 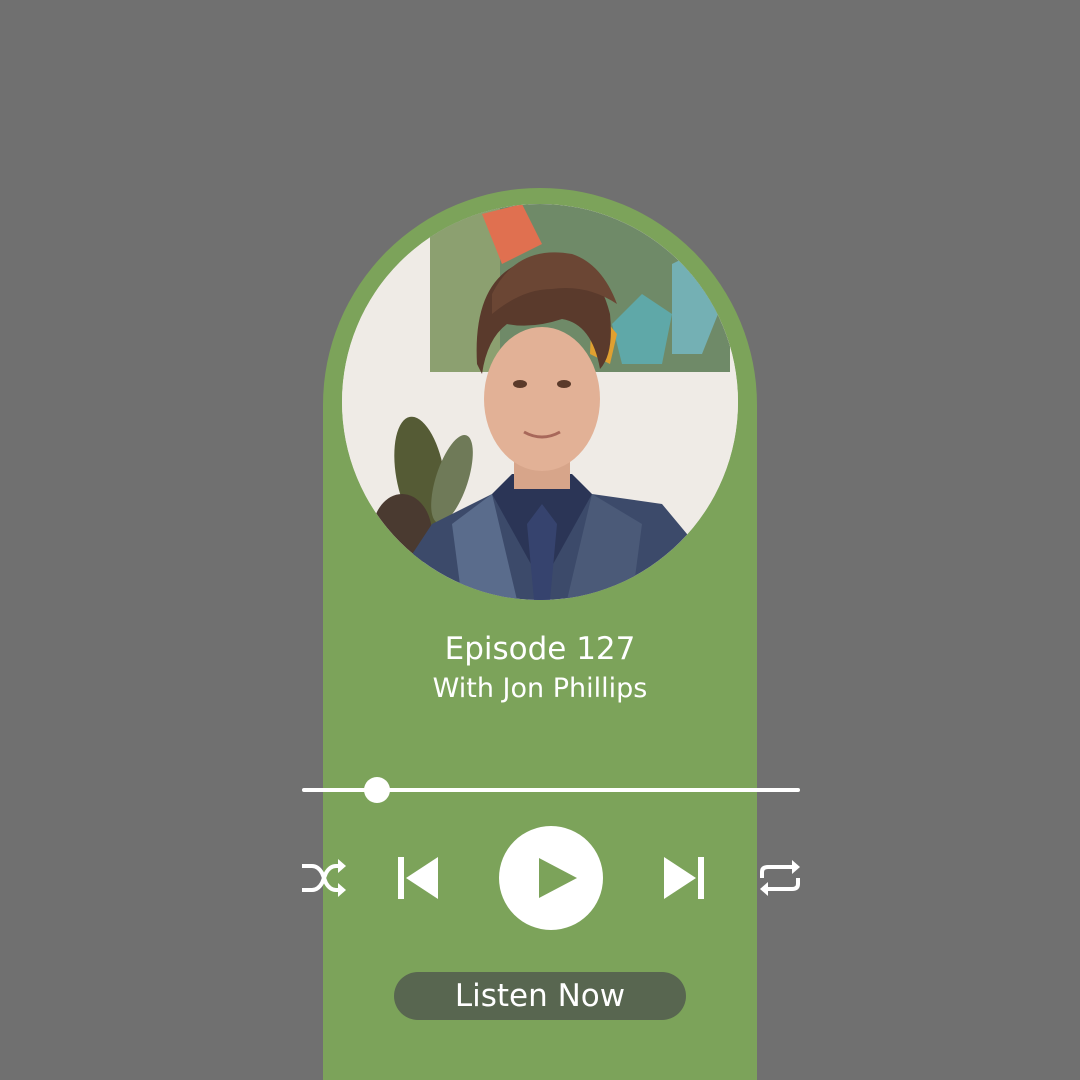 What do you see at coordinates (376, 790) in the screenshot?
I see `progress-thumb` at bounding box center [376, 790].